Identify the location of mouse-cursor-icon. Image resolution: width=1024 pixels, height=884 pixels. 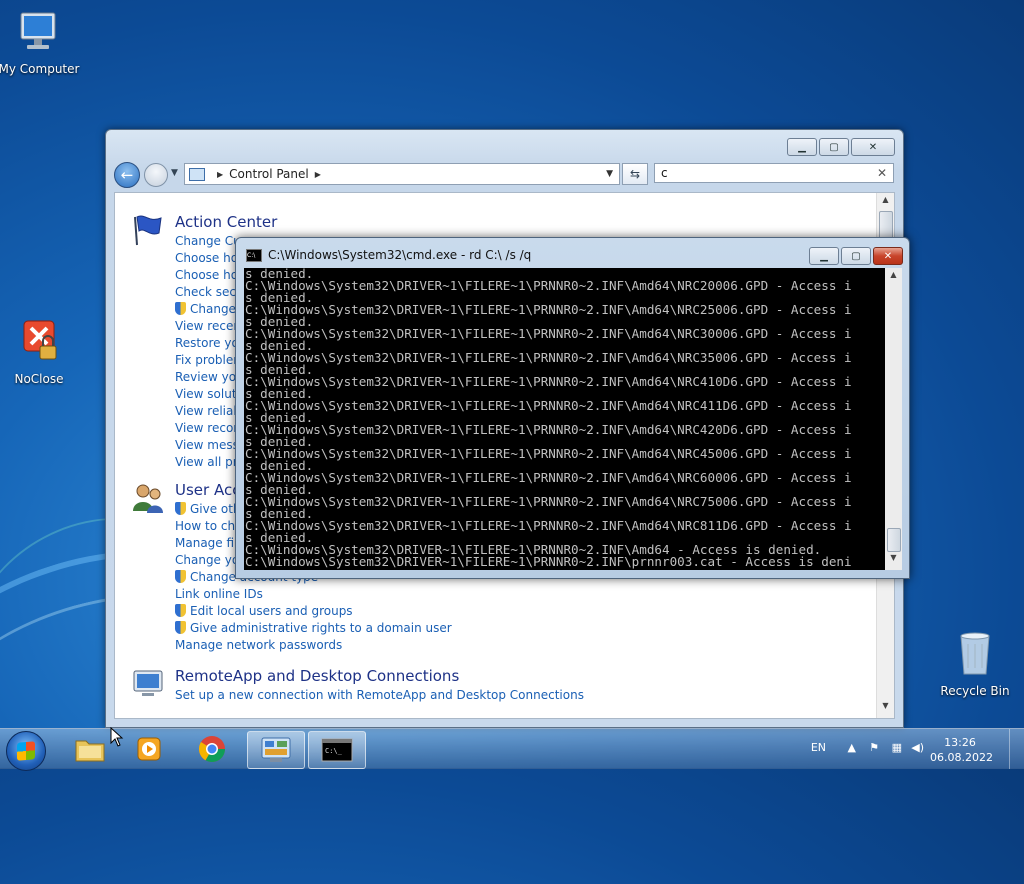
(117, 737).